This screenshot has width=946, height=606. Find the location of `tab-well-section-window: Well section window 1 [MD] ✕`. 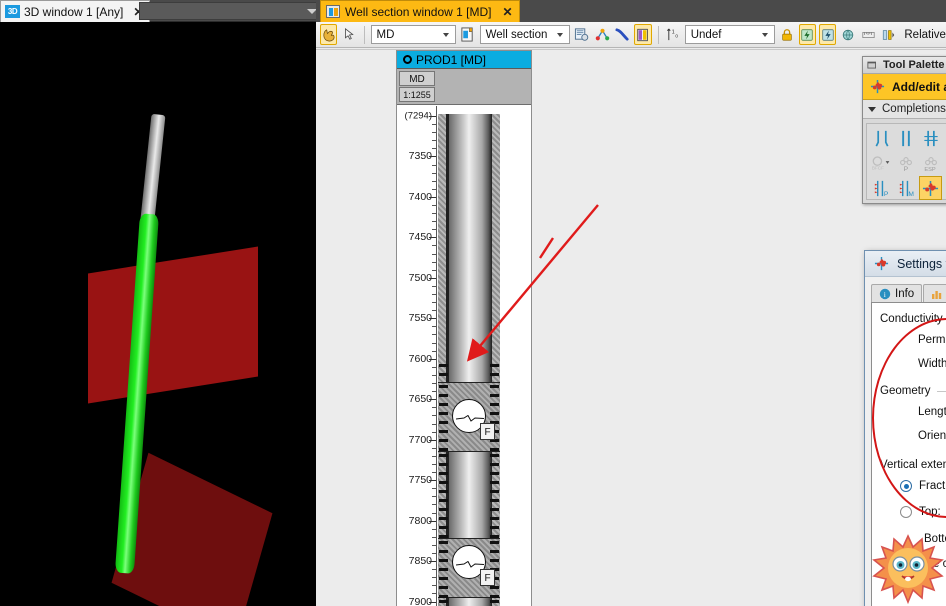

tab-well-section-window: Well section window 1 [MD] ✕ is located at coordinates (420, 11).